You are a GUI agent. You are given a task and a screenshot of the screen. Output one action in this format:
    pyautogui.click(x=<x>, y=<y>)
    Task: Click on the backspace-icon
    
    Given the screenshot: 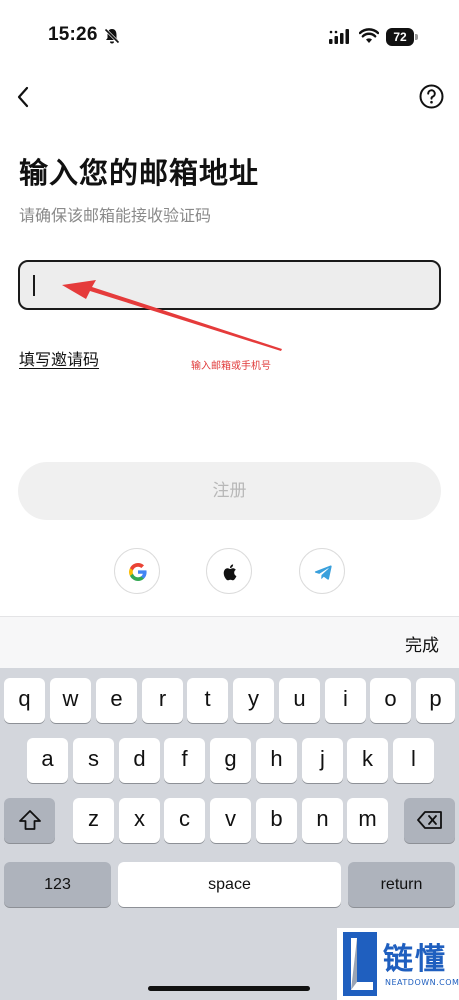 What is the action you would take?
    pyautogui.click(x=429, y=820)
    